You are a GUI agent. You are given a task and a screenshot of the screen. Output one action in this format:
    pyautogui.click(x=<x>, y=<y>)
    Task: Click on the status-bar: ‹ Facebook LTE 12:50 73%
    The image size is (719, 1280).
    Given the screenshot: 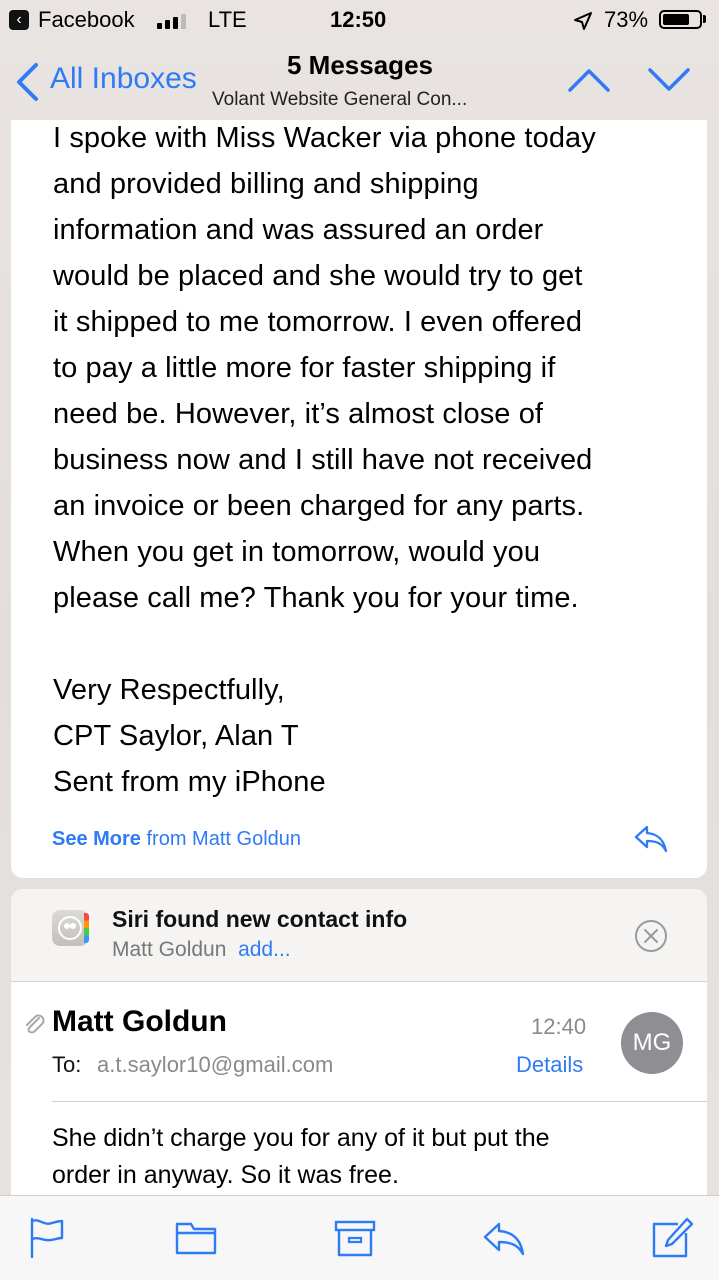 What is the action you would take?
    pyautogui.click(x=359, y=20)
    